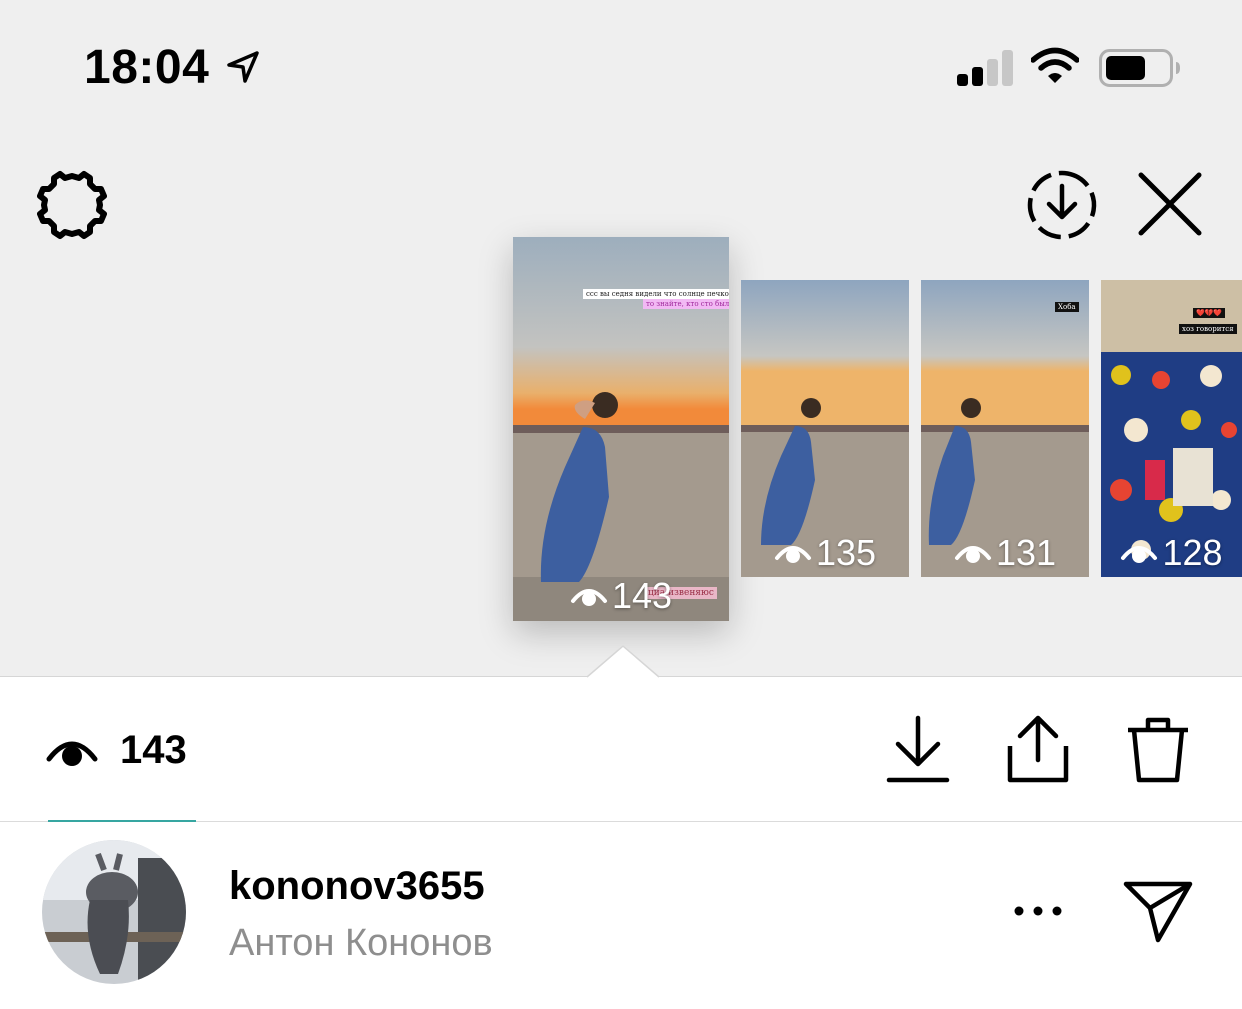 This screenshot has height=1009, width=1242. What do you see at coordinates (1005, 428) in the screenshot?
I see `story-thumbnail: Хоба 131` at bounding box center [1005, 428].